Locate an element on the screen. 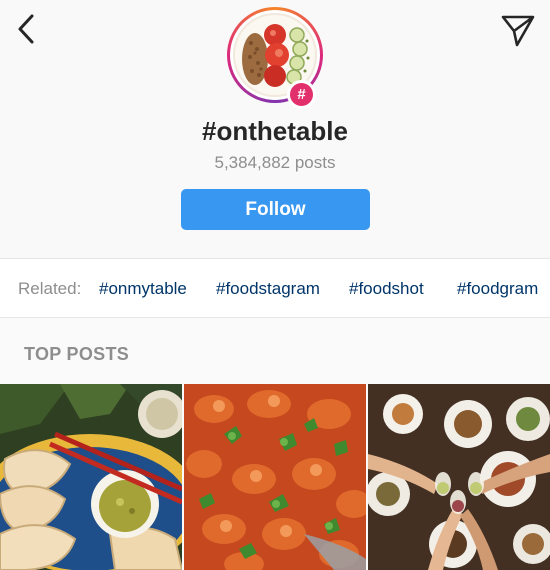 The image size is (550, 570). hashtag-title: #onthetable is located at coordinates (275, 131).